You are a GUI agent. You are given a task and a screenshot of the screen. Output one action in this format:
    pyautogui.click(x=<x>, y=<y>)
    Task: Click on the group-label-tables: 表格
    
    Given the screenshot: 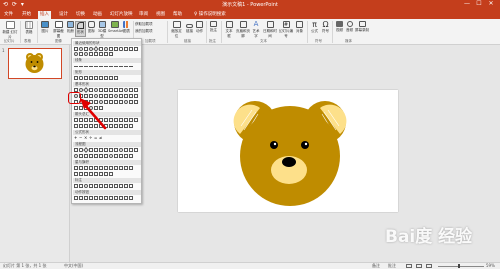 What is the action you would take?
    pyautogui.click(x=27, y=41)
    